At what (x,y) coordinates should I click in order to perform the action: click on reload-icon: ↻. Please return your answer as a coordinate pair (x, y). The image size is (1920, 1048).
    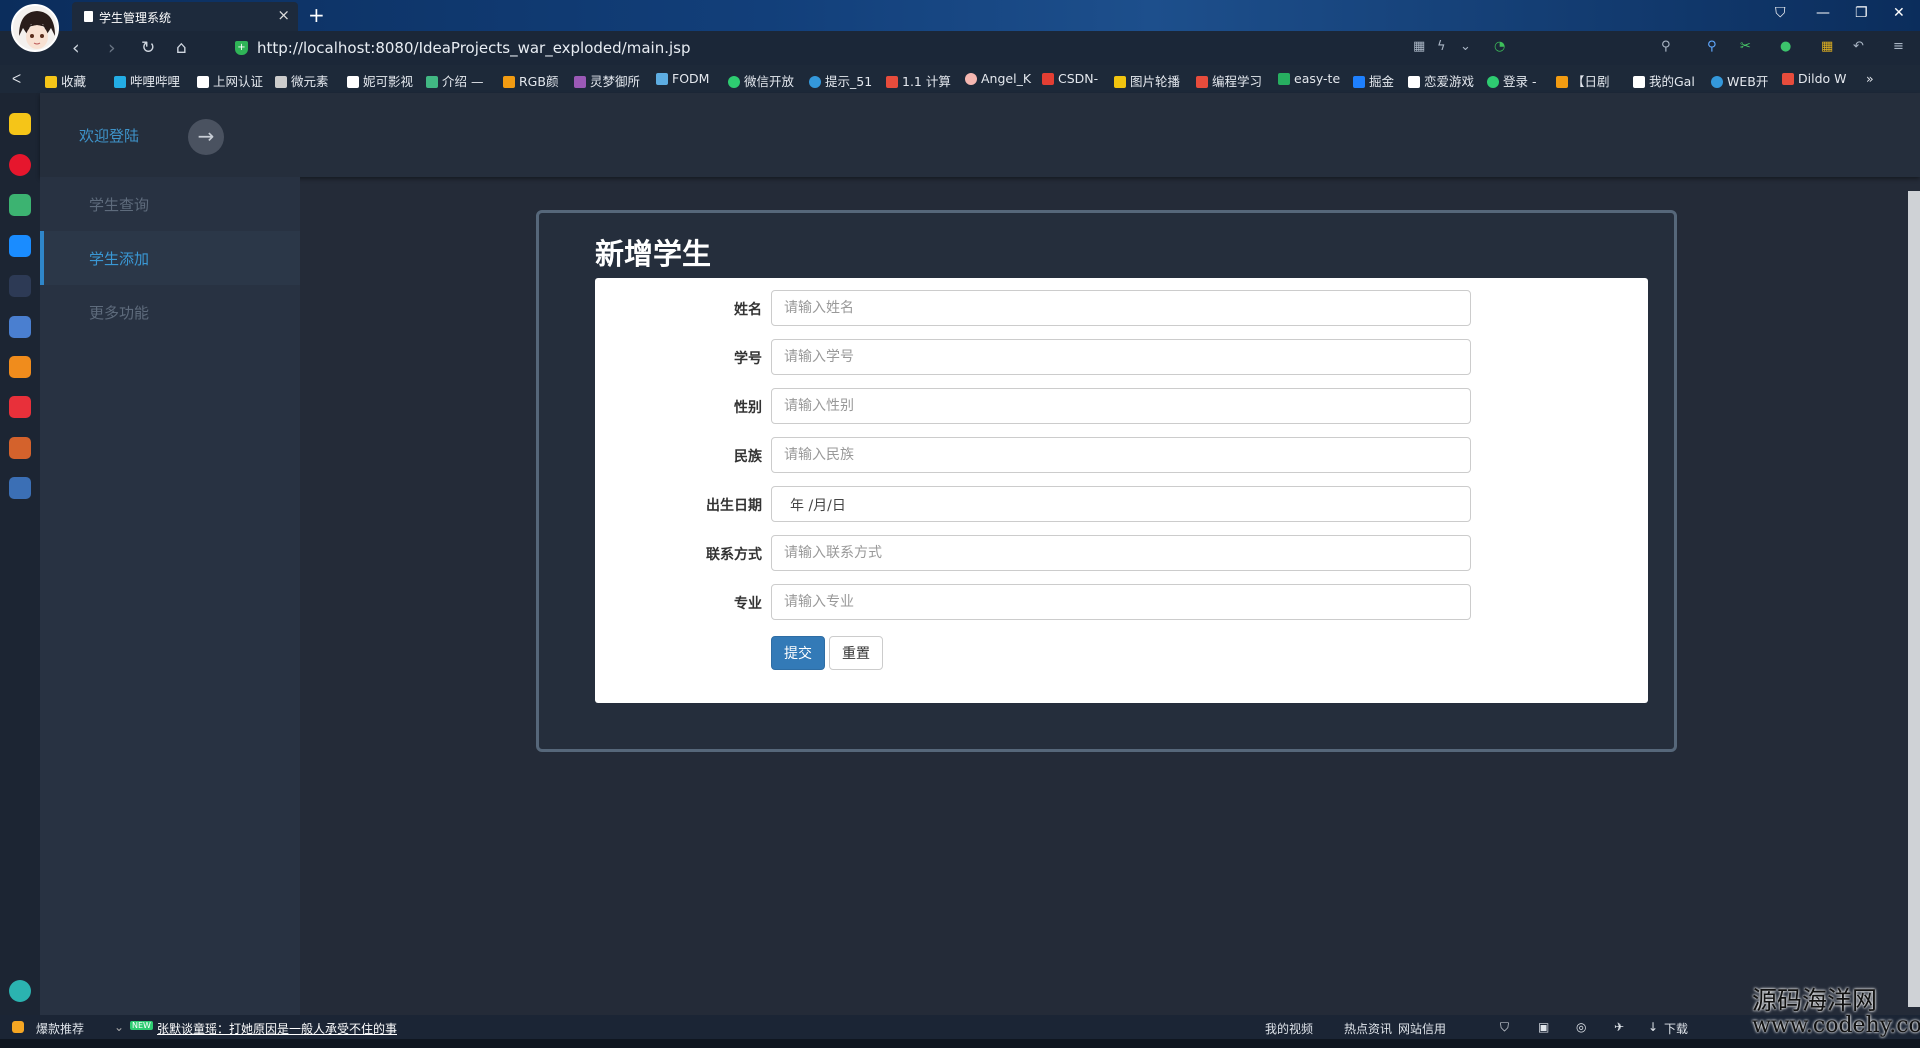
    Looking at the image, I should click on (148, 48).